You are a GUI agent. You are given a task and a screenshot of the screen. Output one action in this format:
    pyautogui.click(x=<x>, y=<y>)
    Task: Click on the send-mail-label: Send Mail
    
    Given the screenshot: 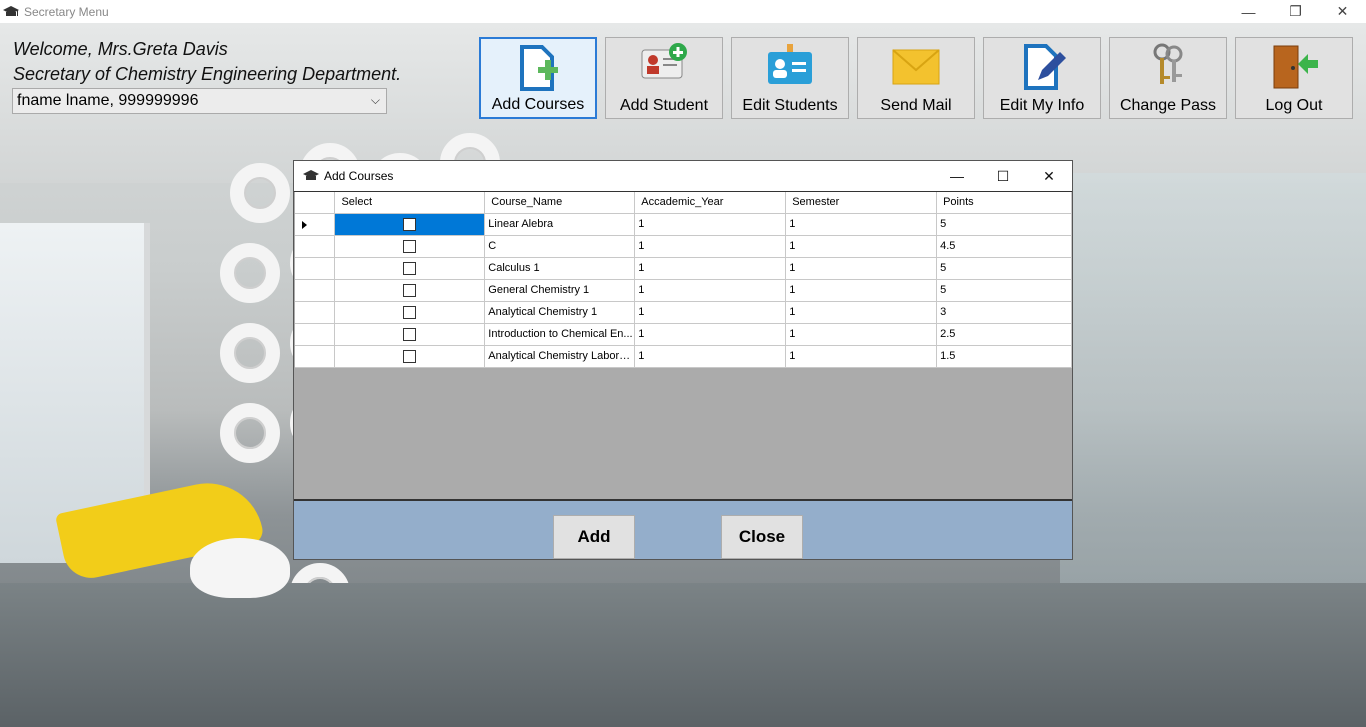 What is the action you would take?
    pyautogui.click(x=916, y=105)
    